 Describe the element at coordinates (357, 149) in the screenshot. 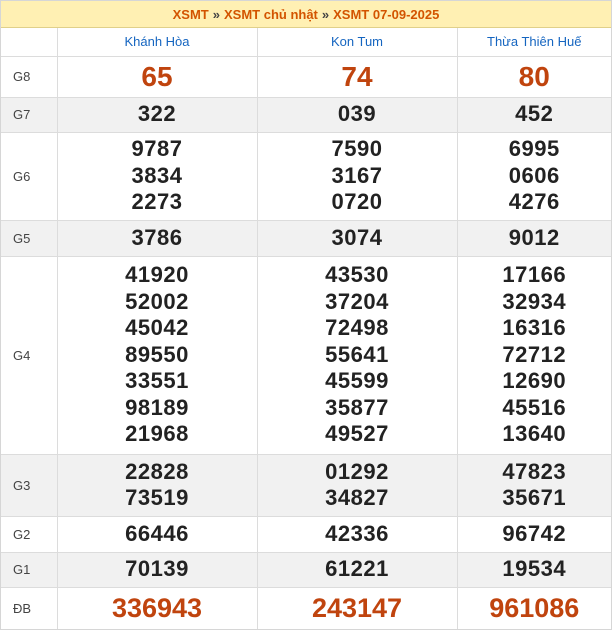

I see `prize-number: 7590` at that location.